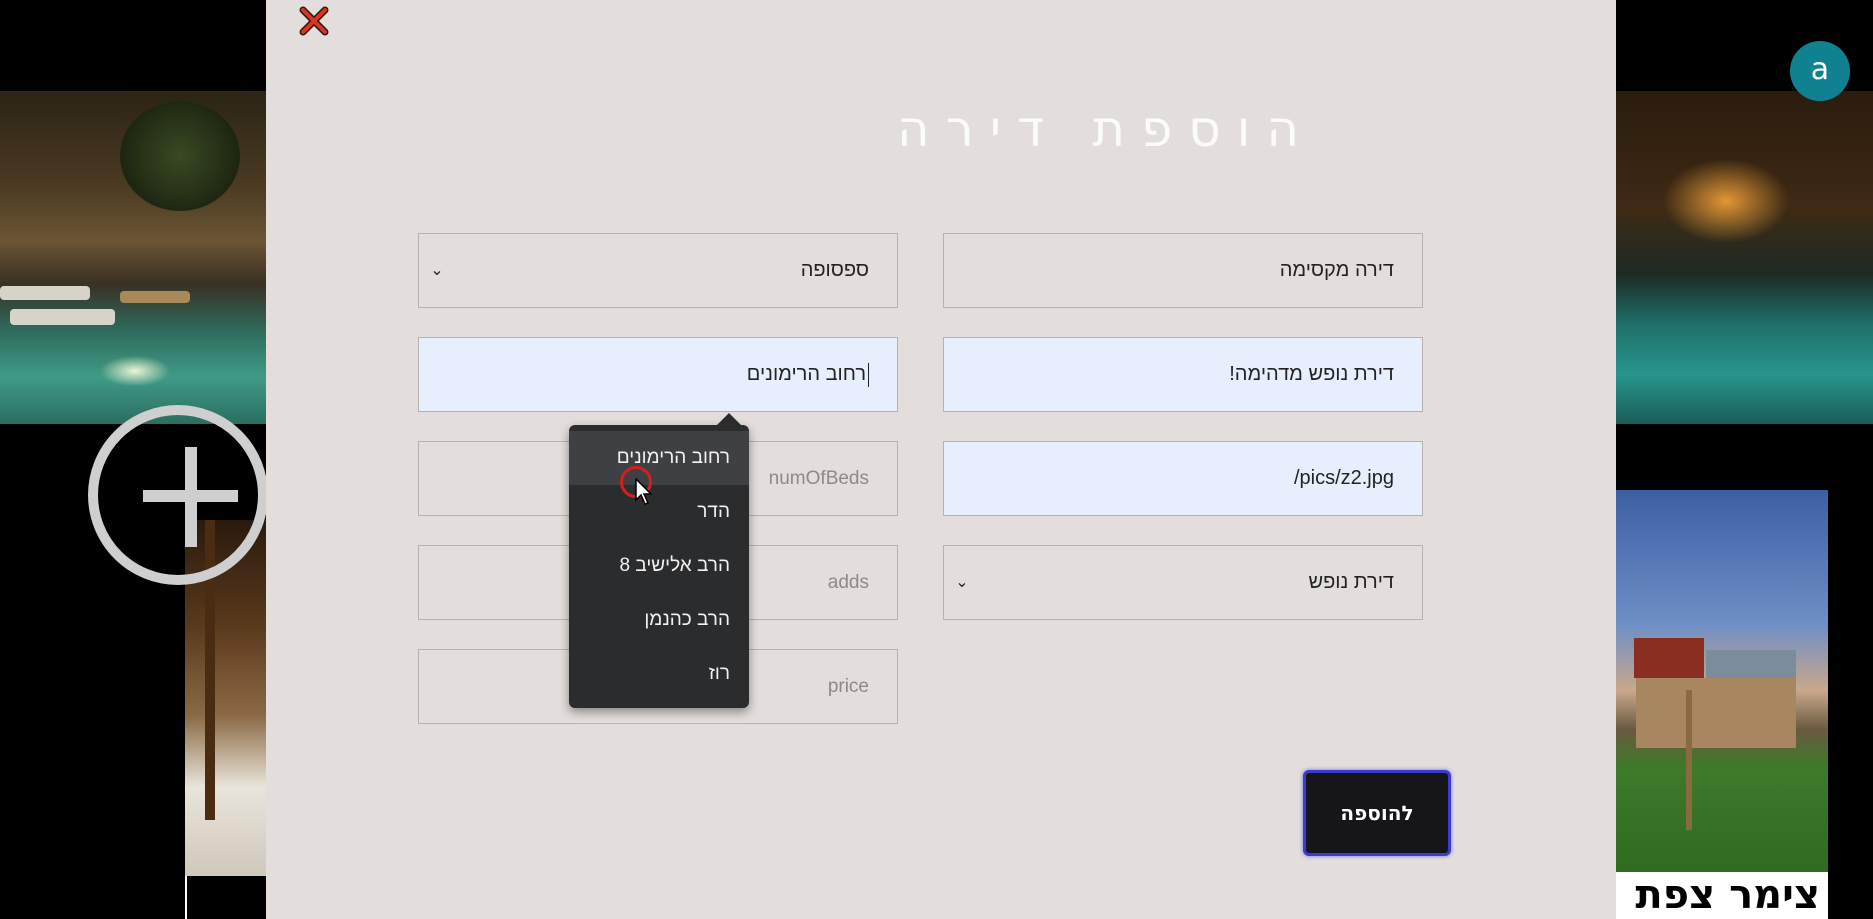  What do you see at coordinates (658, 270) in the screenshot?
I see `city-select: ספסופה ⌄` at bounding box center [658, 270].